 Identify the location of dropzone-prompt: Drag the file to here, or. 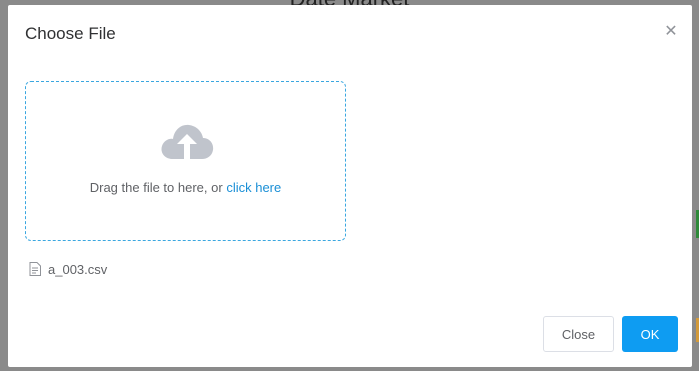
(156, 187).